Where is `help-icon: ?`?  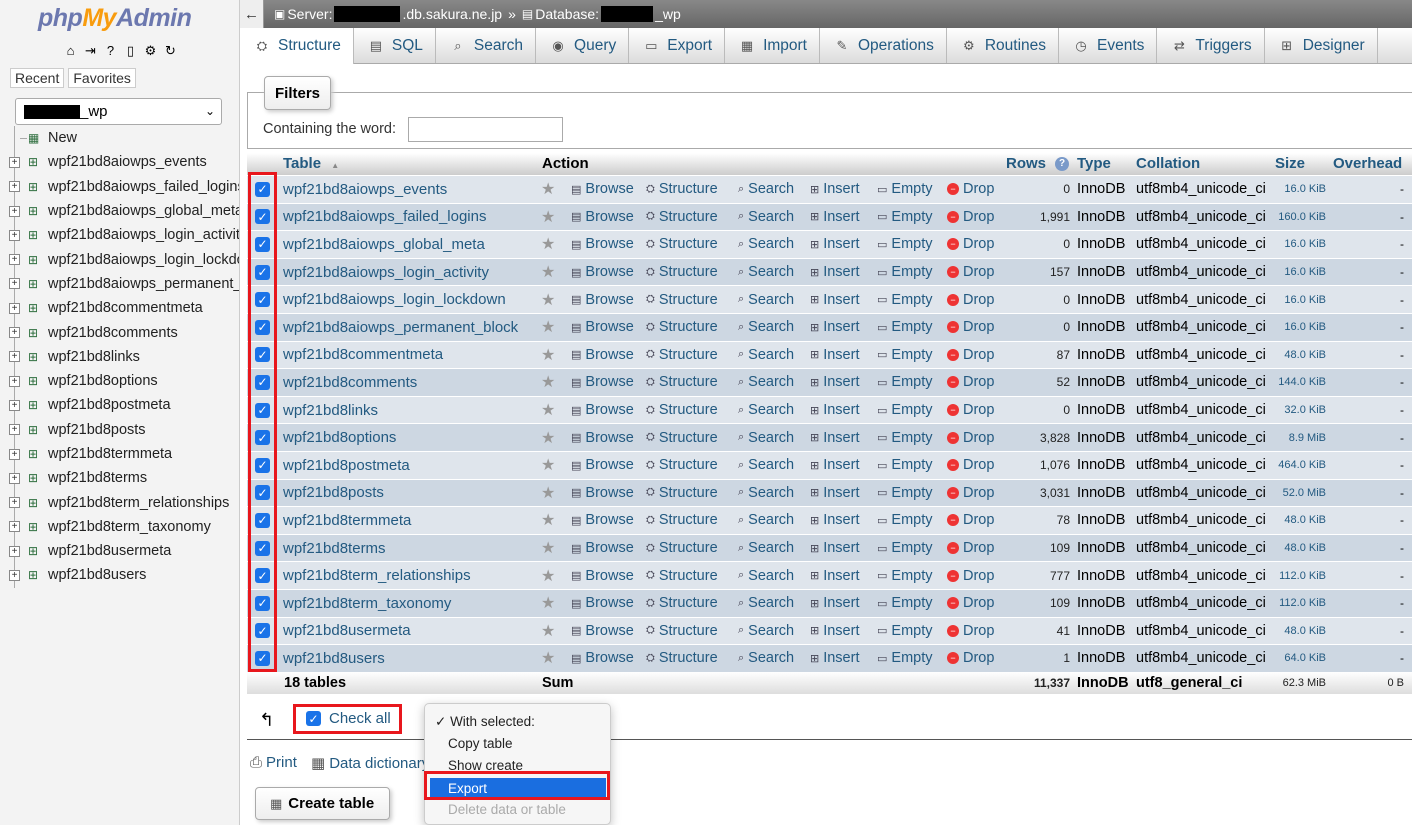
help-icon: ? is located at coordinates (110, 50).